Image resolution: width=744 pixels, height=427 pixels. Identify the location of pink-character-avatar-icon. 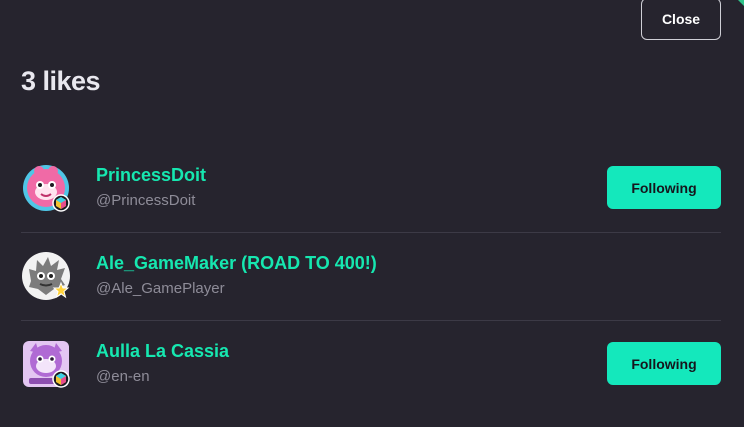
(46, 188).